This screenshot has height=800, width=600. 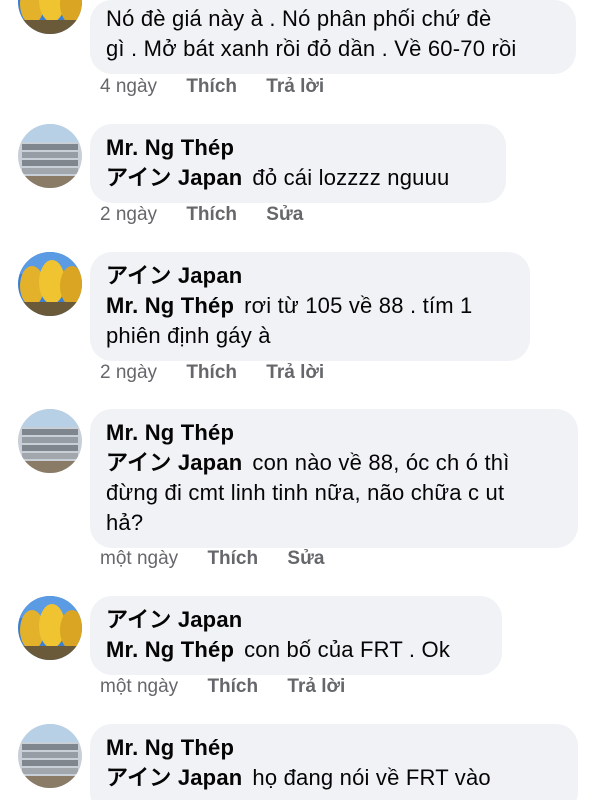 I want to click on comment-actions: 4 ngày Thích Trả lời, so click(x=224, y=87).